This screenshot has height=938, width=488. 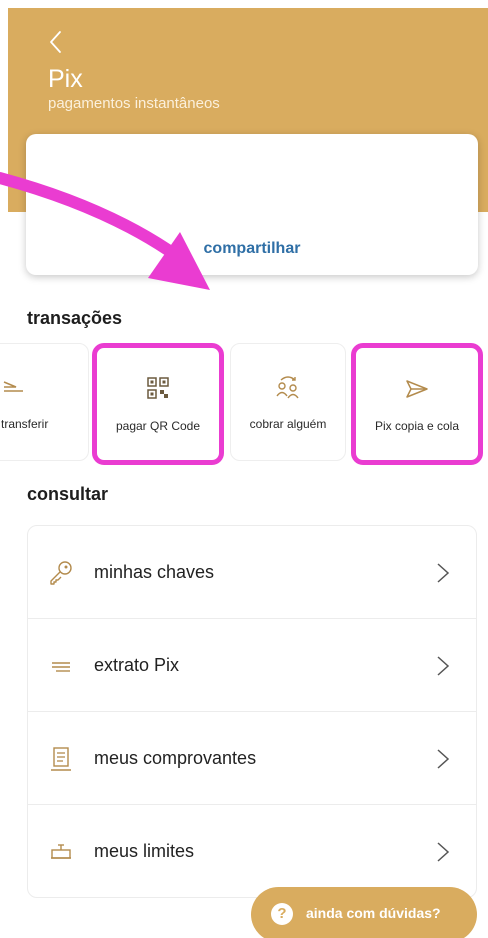 What do you see at coordinates (65, 79) in the screenshot?
I see `page-title: Pix` at bounding box center [65, 79].